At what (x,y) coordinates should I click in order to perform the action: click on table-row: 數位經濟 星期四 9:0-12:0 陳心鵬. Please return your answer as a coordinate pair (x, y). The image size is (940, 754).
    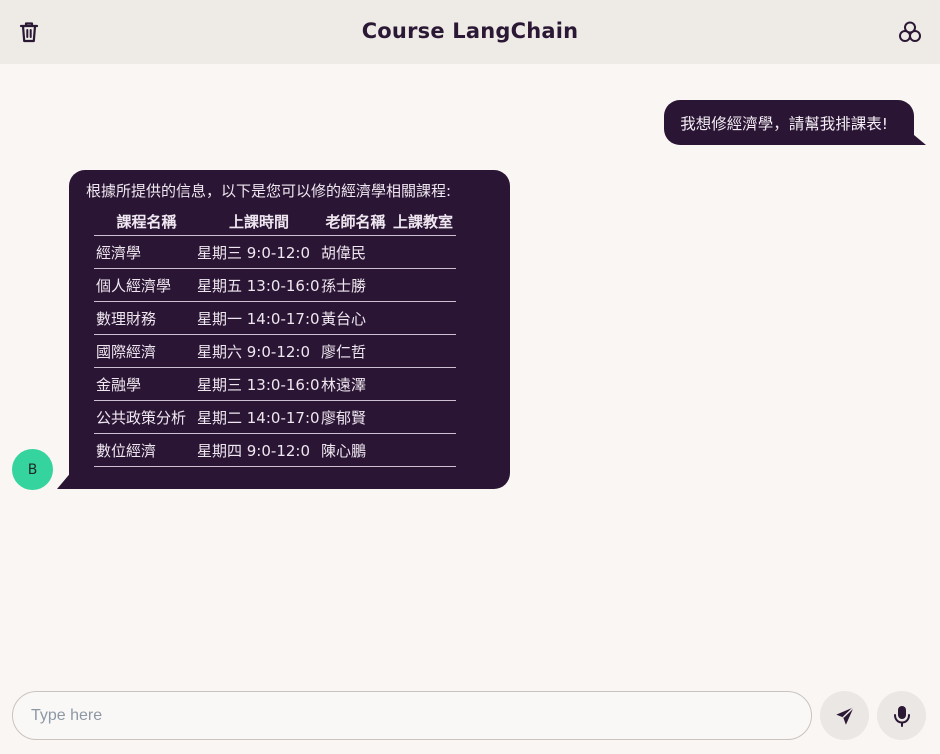
    Looking at the image, I should click on (275, 450).